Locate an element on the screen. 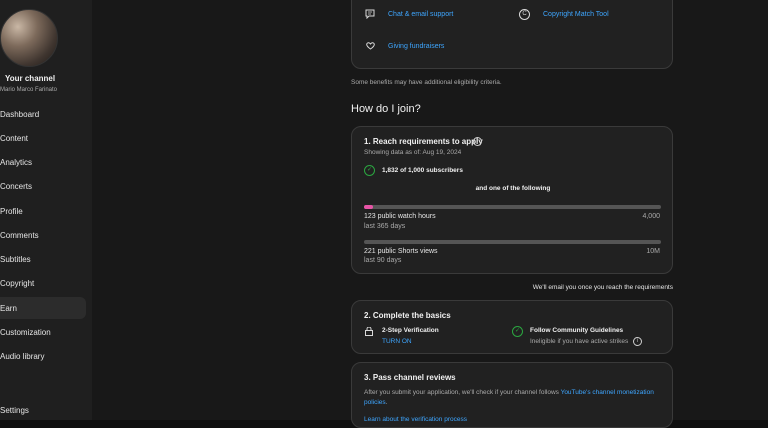  subscriber-count: 1,832 of 1,000 subscribers is located at coordinates (422, 170).